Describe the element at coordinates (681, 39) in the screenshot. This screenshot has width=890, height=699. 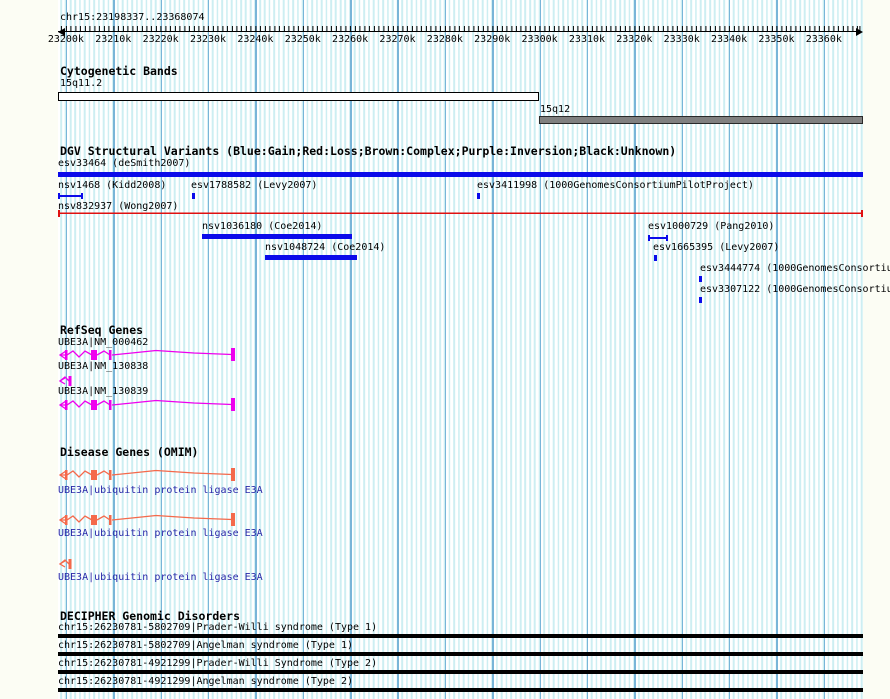
I see `ruler-tick-label: 23330k` at that location.